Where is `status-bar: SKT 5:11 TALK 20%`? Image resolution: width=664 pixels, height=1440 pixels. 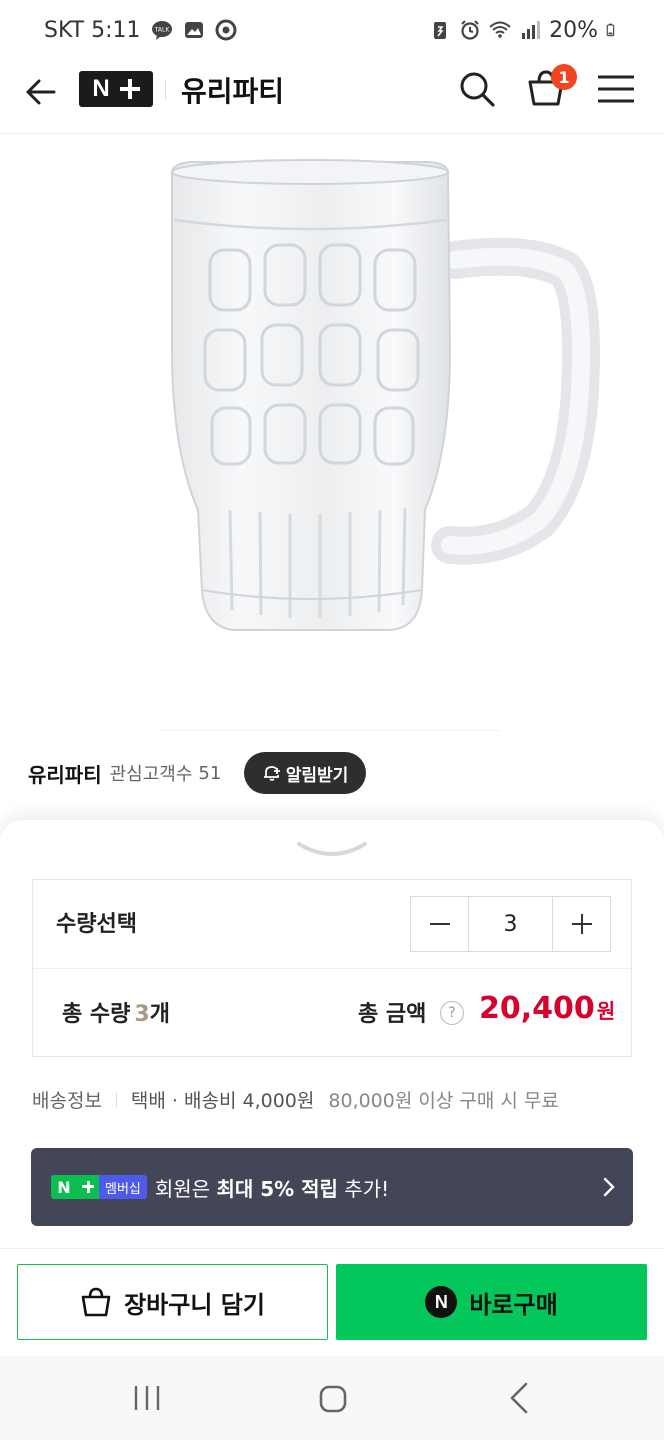 status-bar: SKT 5:11 TALK 20% is located at coordinates (332, 30).